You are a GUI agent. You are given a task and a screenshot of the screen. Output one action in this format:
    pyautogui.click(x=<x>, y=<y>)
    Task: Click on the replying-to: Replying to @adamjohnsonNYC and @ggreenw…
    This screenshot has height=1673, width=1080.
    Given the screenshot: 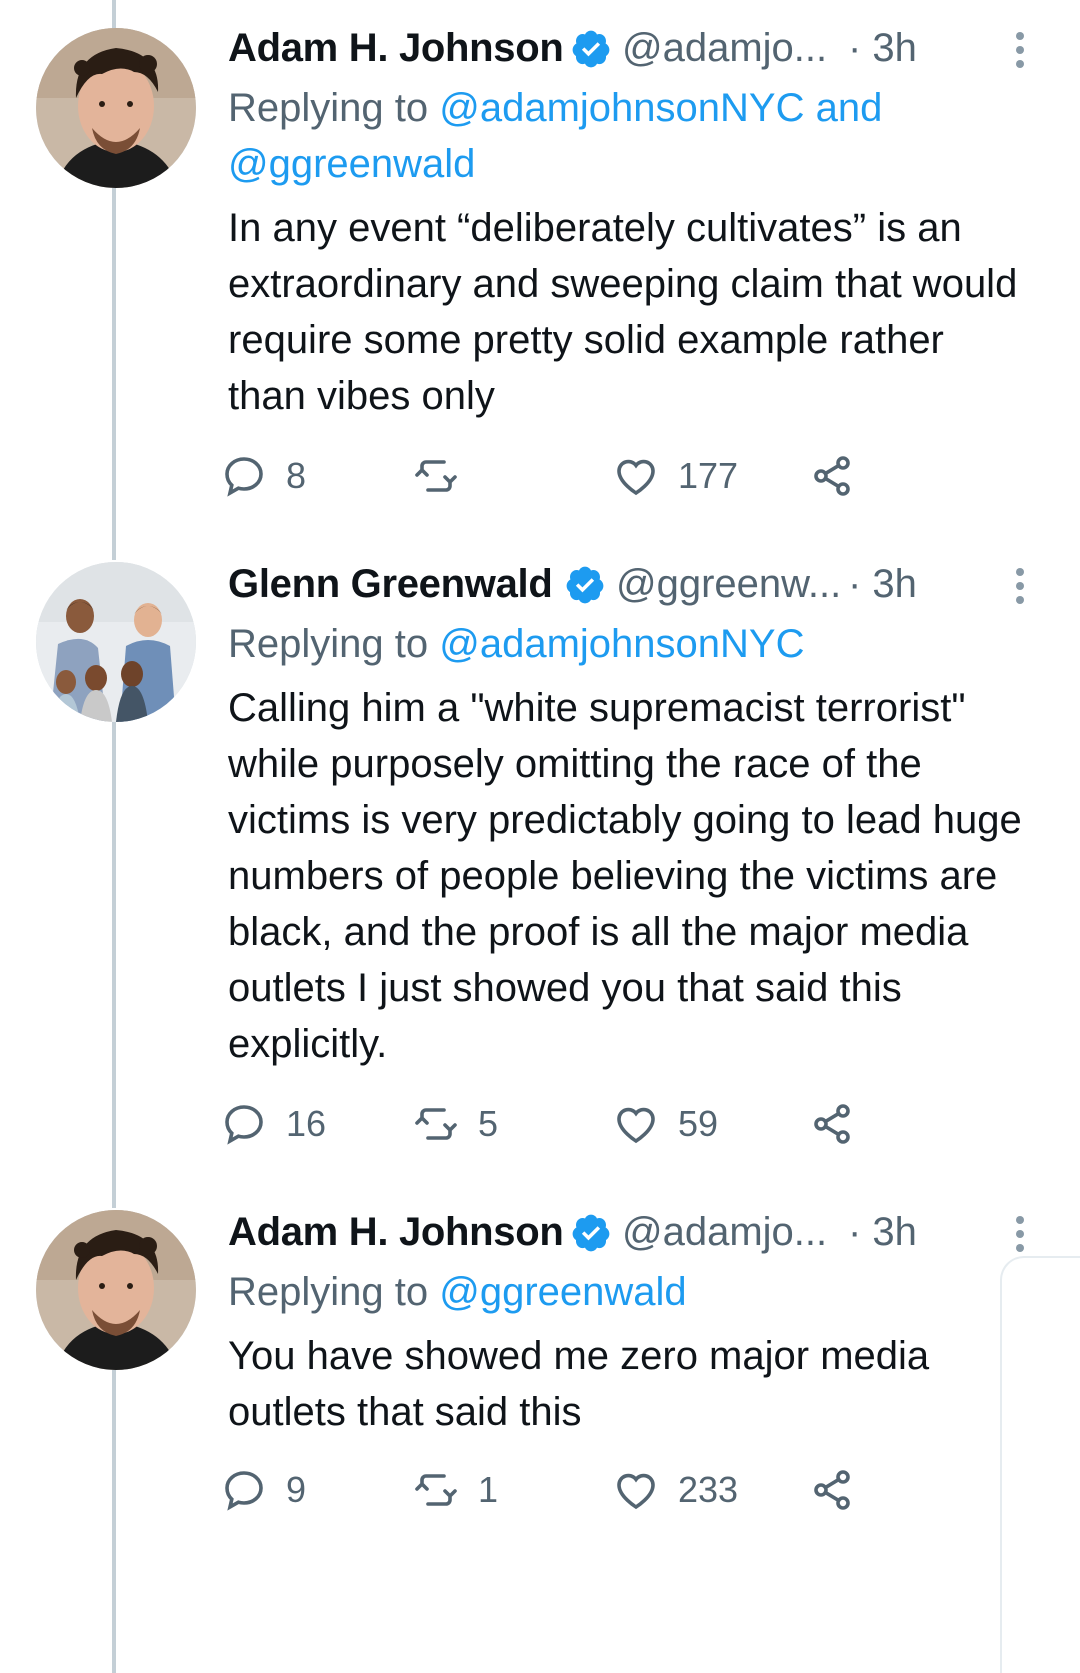 What is the action you would take?
    pyautogui.click(x=628, y=136)
    